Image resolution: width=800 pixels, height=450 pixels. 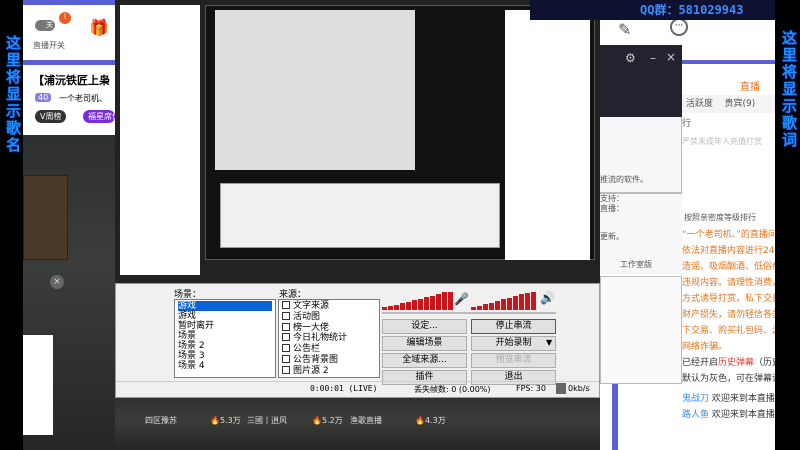 What do you see at coordinates (225, 346) in the screenshot?
I see `scene-item: 场景 2` at bounding box center [225, 346].